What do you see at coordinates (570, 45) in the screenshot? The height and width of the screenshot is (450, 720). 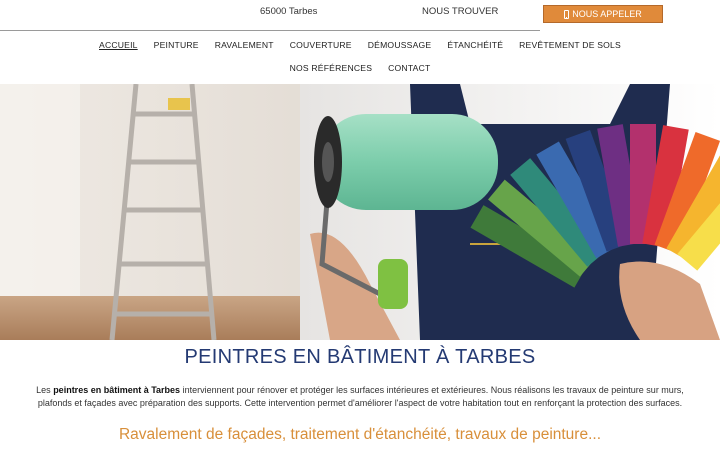 I see `nav-item-revetement-sols: REVÊTEMENT DE SOLS` at bounding box center [570, 45].